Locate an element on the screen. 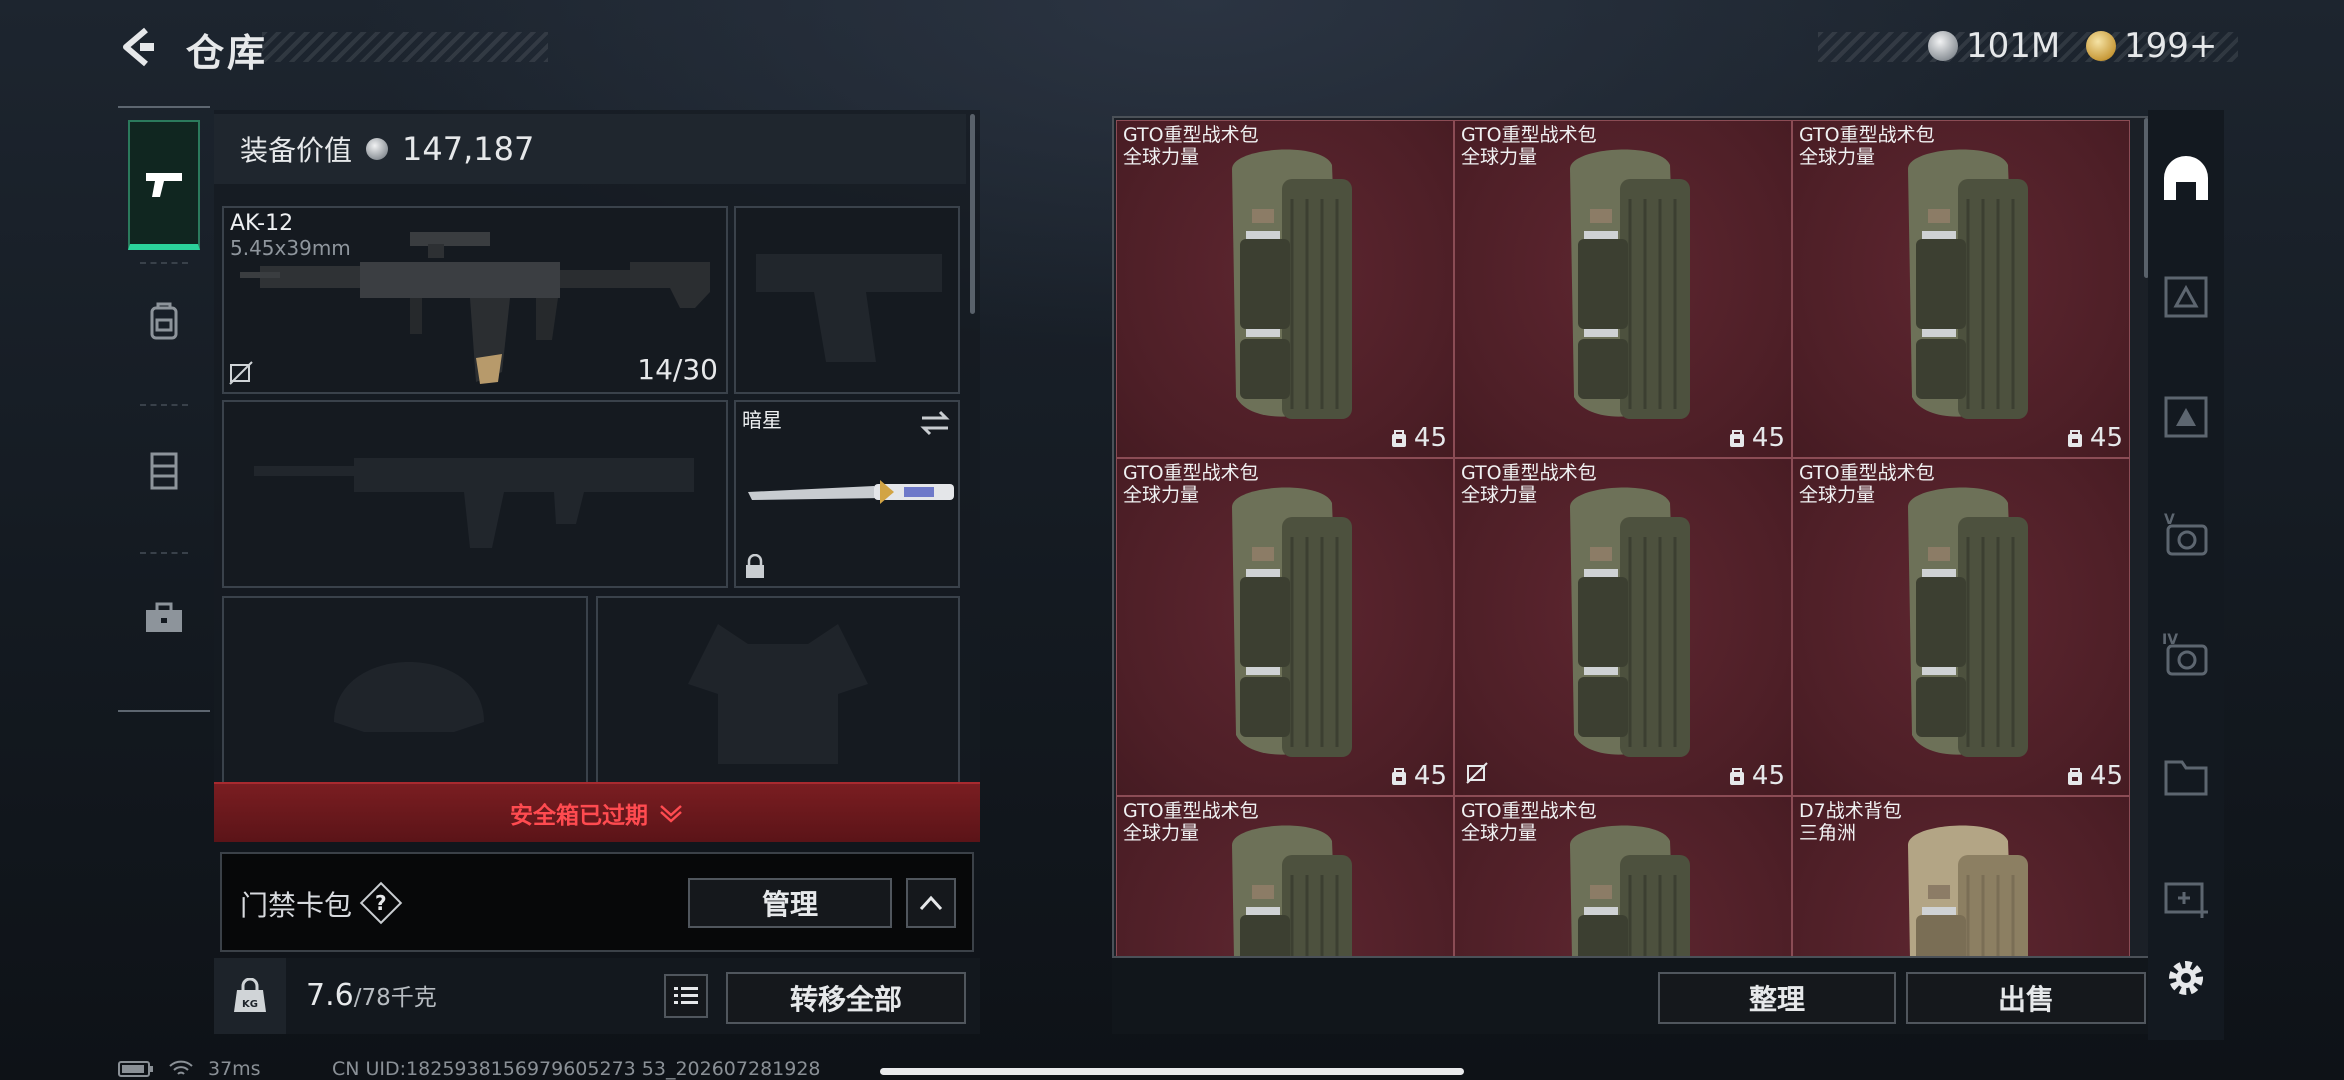 Image resolution: width=2344 pixels, height=1080 pixels. filter-folder is located at coordinates (2186, 776).